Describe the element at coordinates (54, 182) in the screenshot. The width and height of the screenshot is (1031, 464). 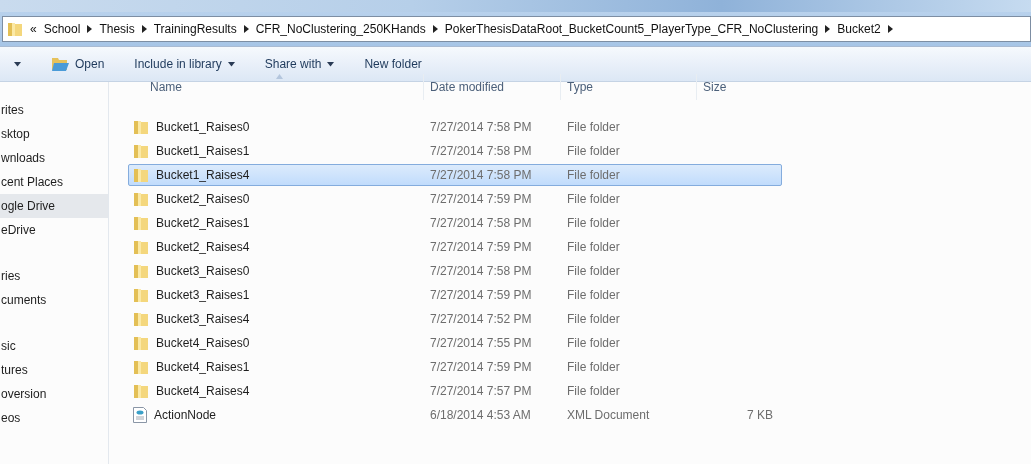
I see `sidebar-item: cent Places` at that location.